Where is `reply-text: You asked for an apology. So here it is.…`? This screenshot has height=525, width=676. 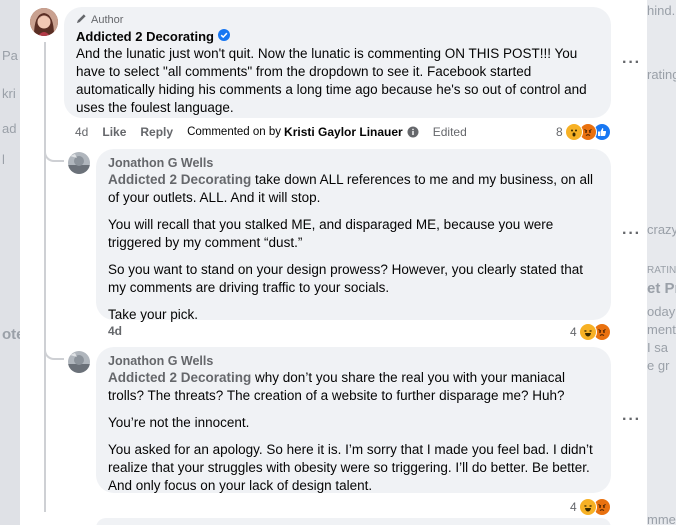
reply-text: You asked for an apology. So here it is.… is located at coordinates (350, 467).